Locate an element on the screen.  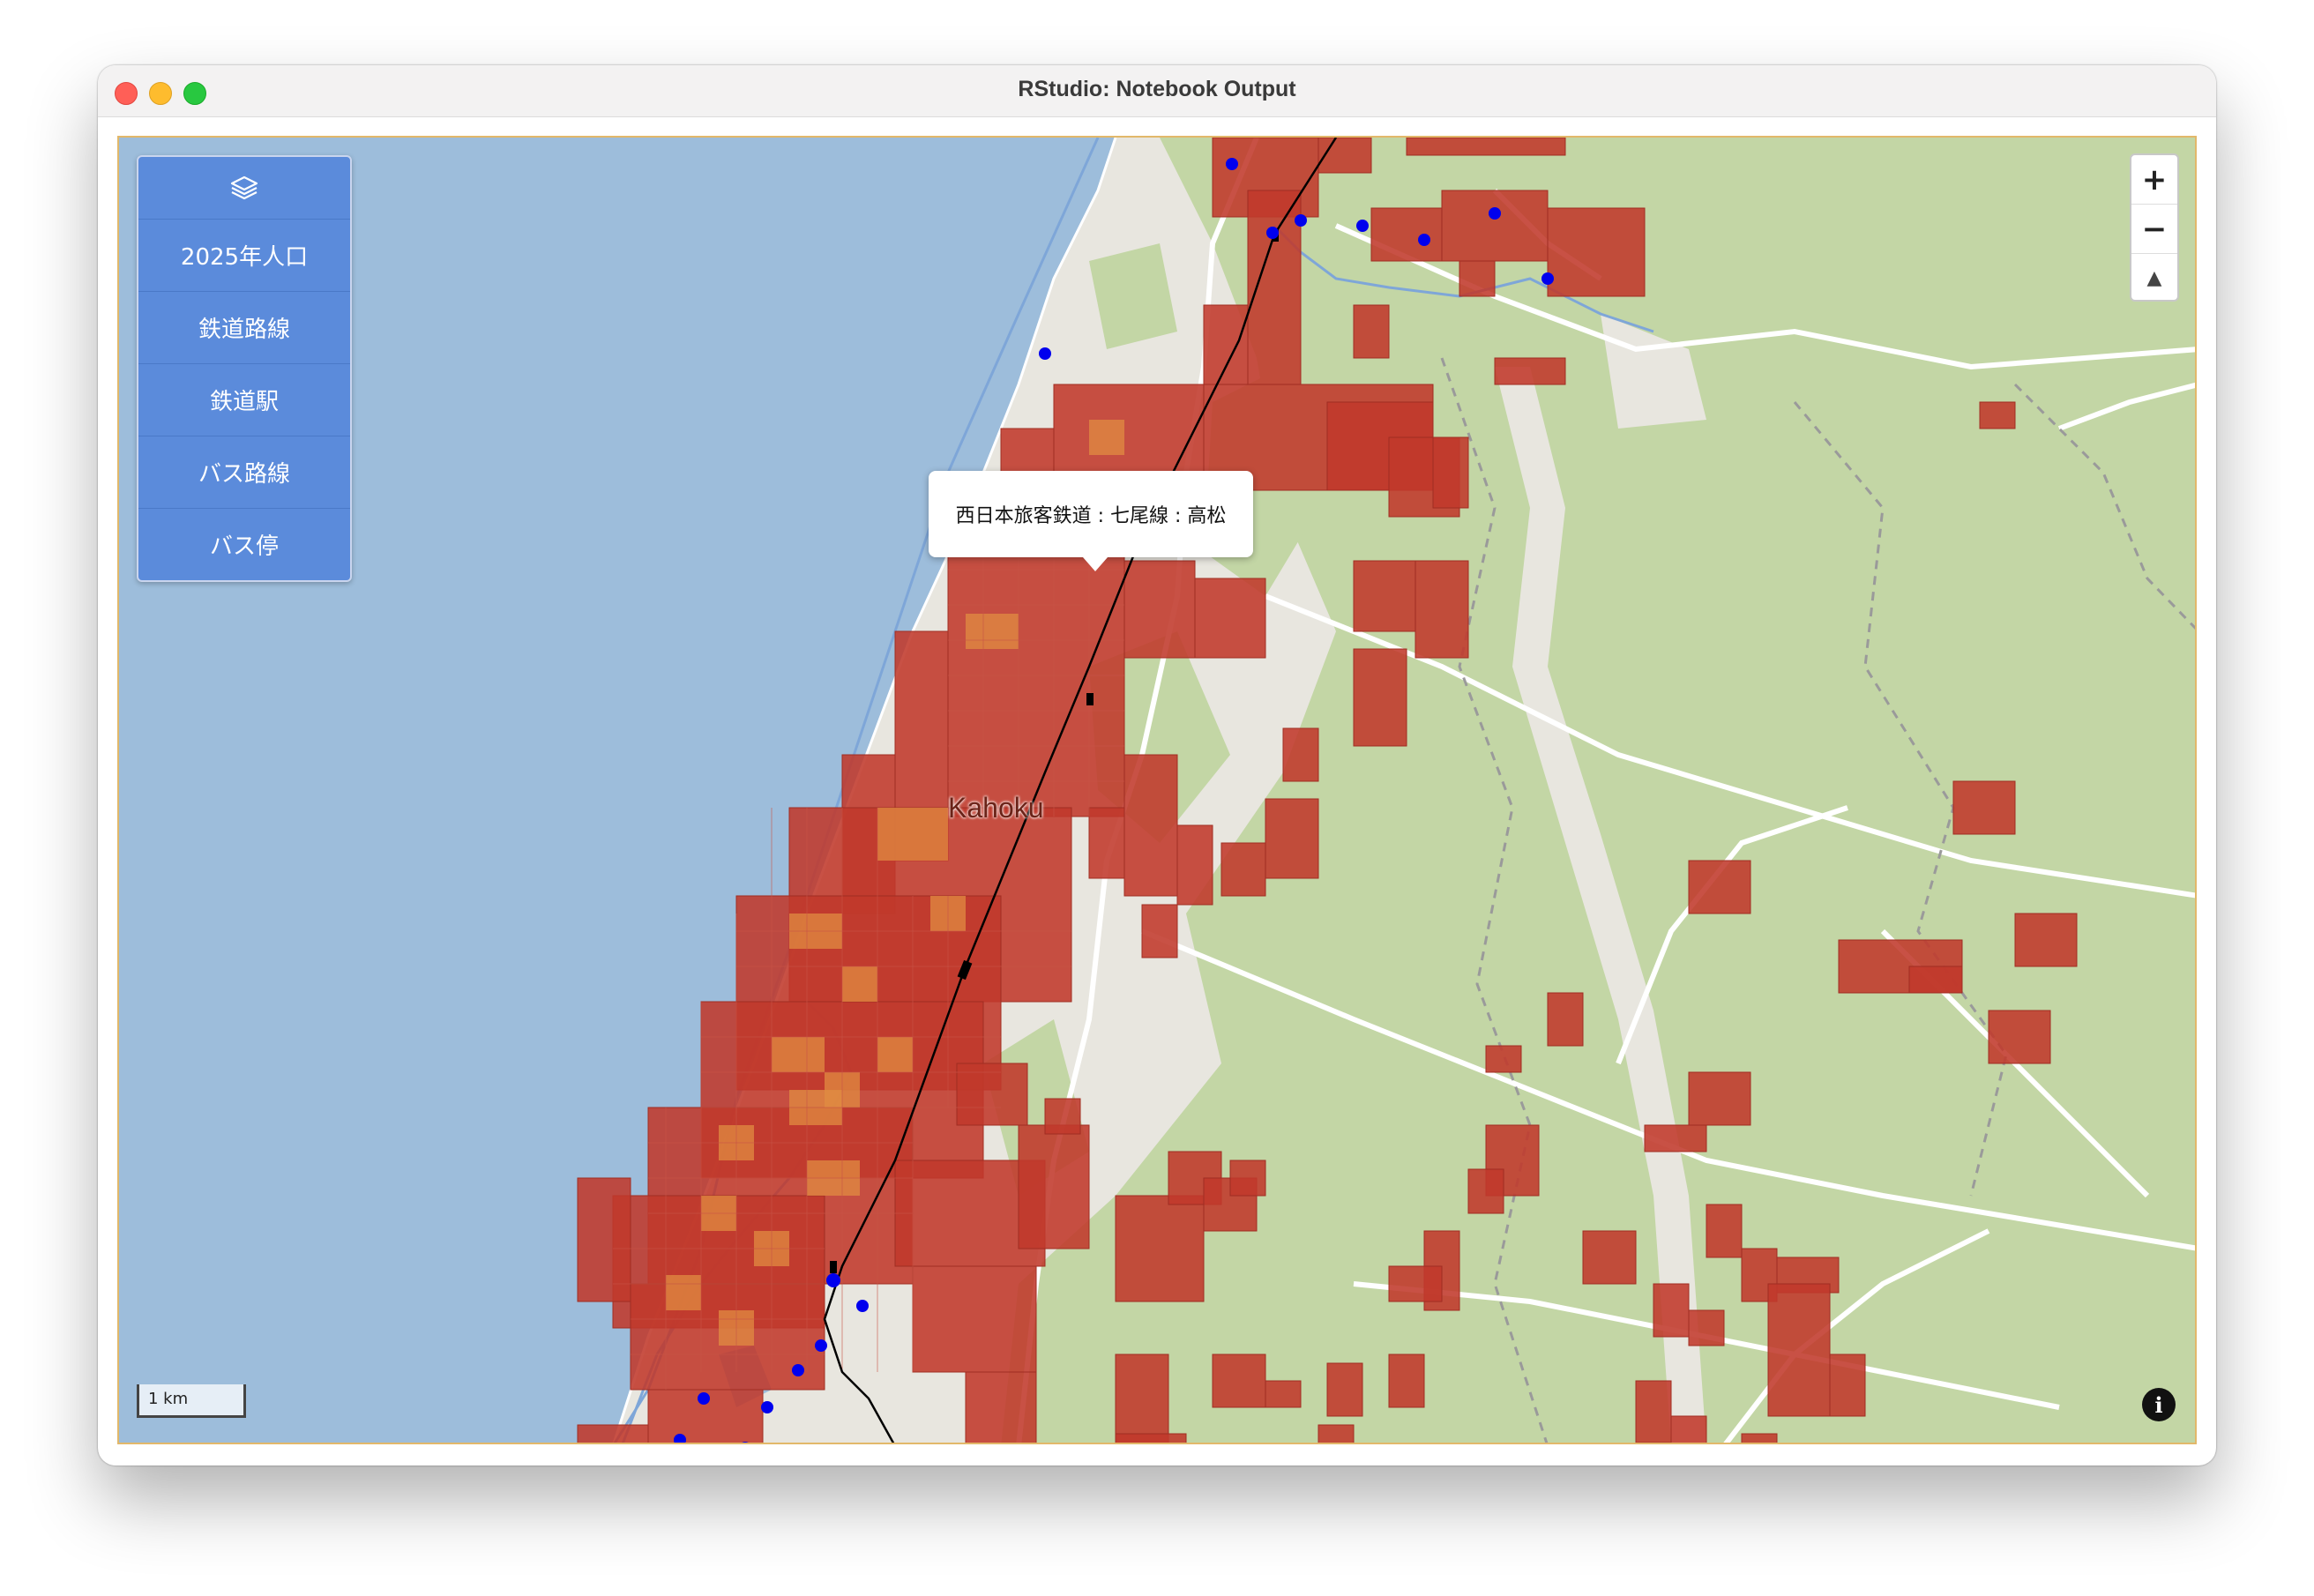
layers-icon is located at coordinates (244, 187).